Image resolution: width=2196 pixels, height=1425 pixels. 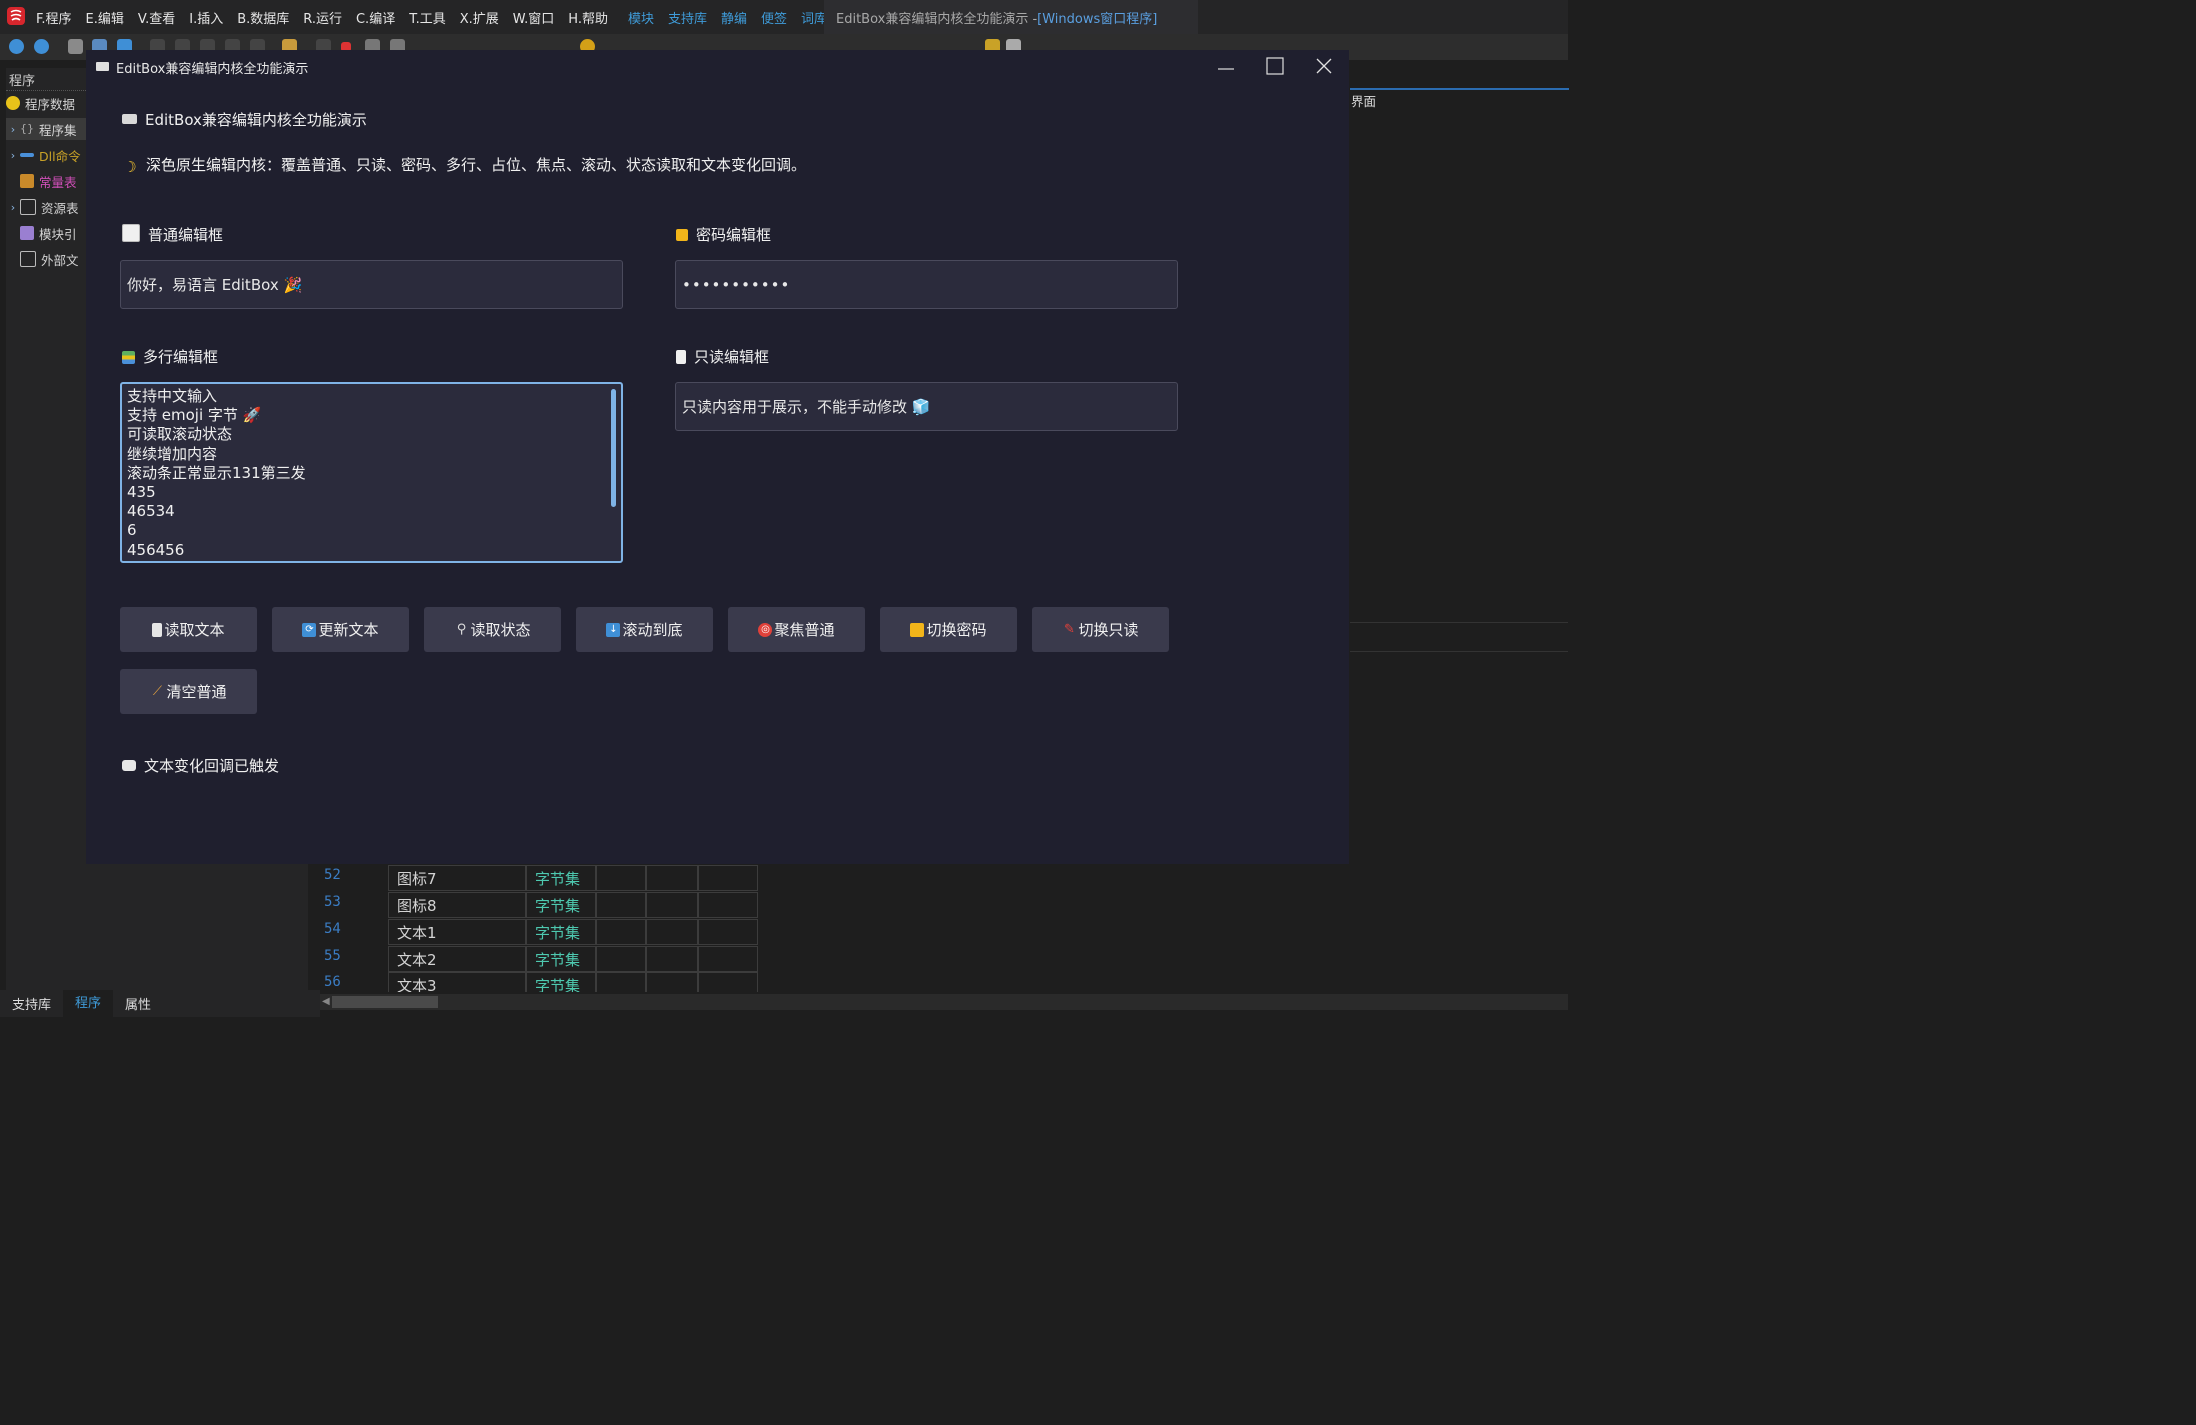 I want to click on minimize-icon, so click(x=1226, y=69).